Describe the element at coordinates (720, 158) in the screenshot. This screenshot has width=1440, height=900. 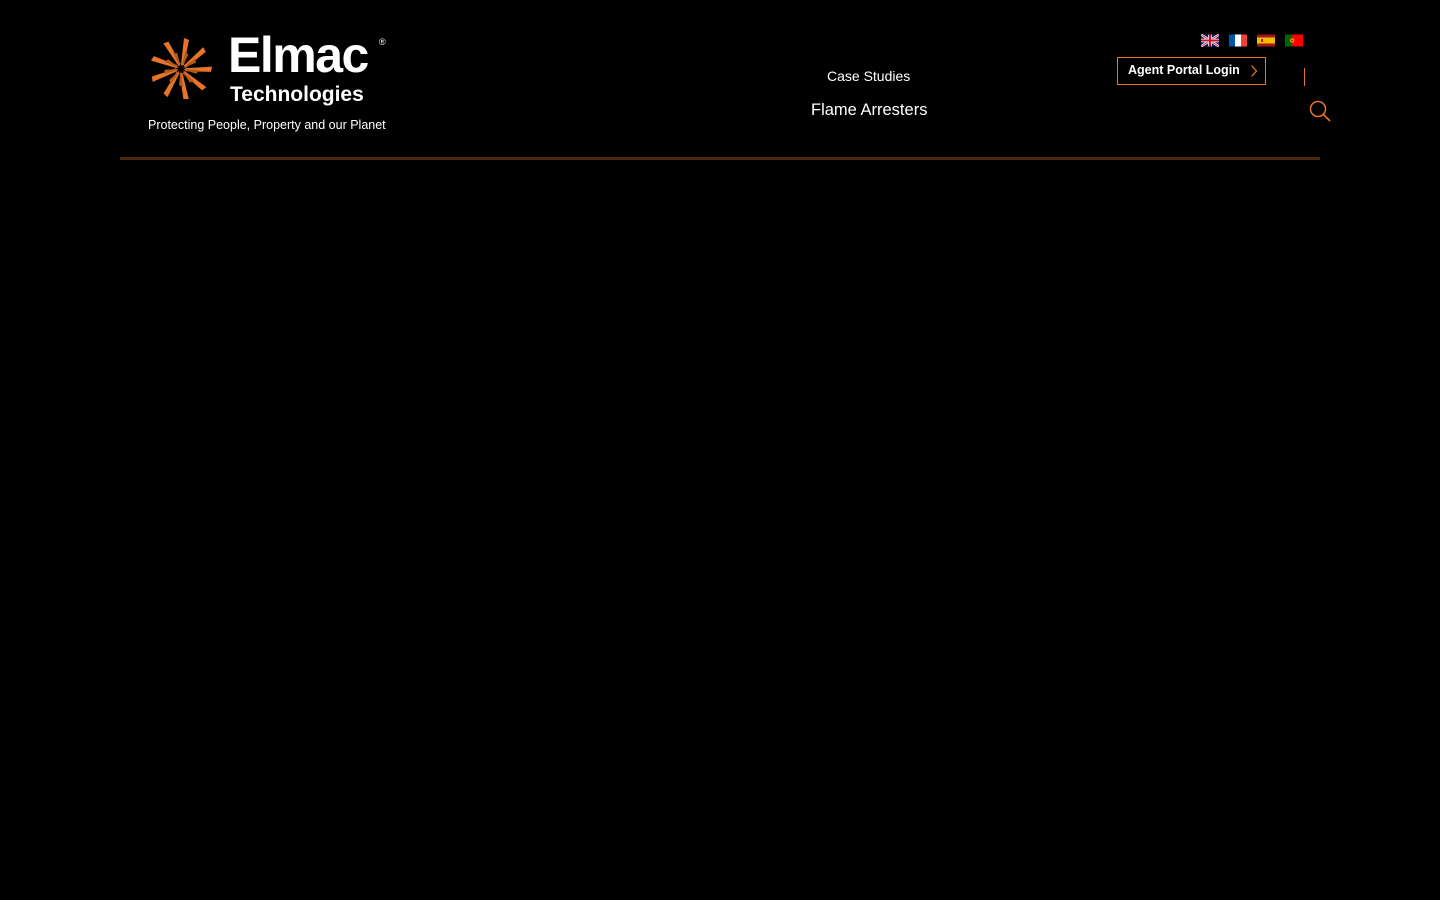
I see `header-rule` at that location.